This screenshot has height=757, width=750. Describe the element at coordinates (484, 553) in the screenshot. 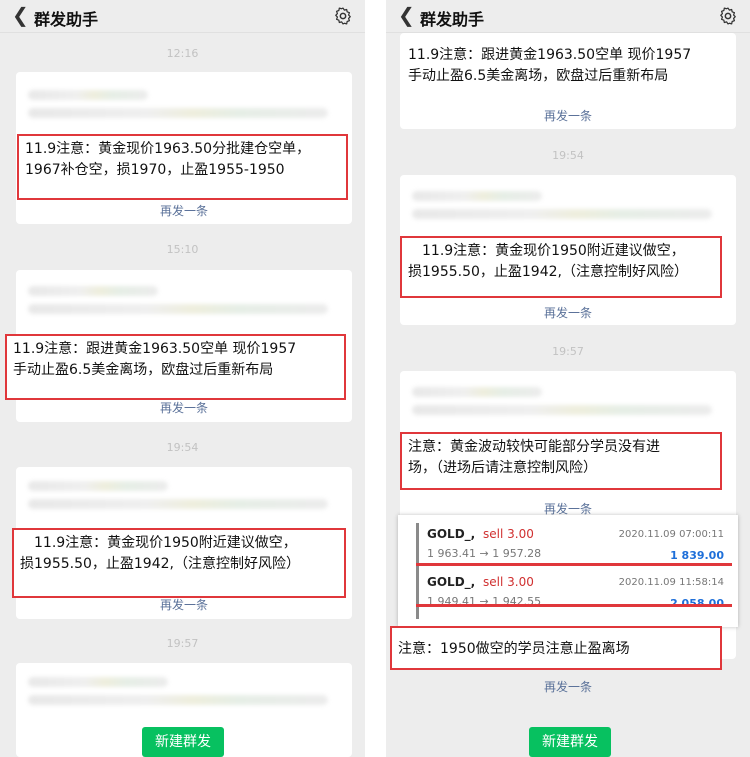

I see `trade-prices: 1 963.41 → 1 957.28` at that location.